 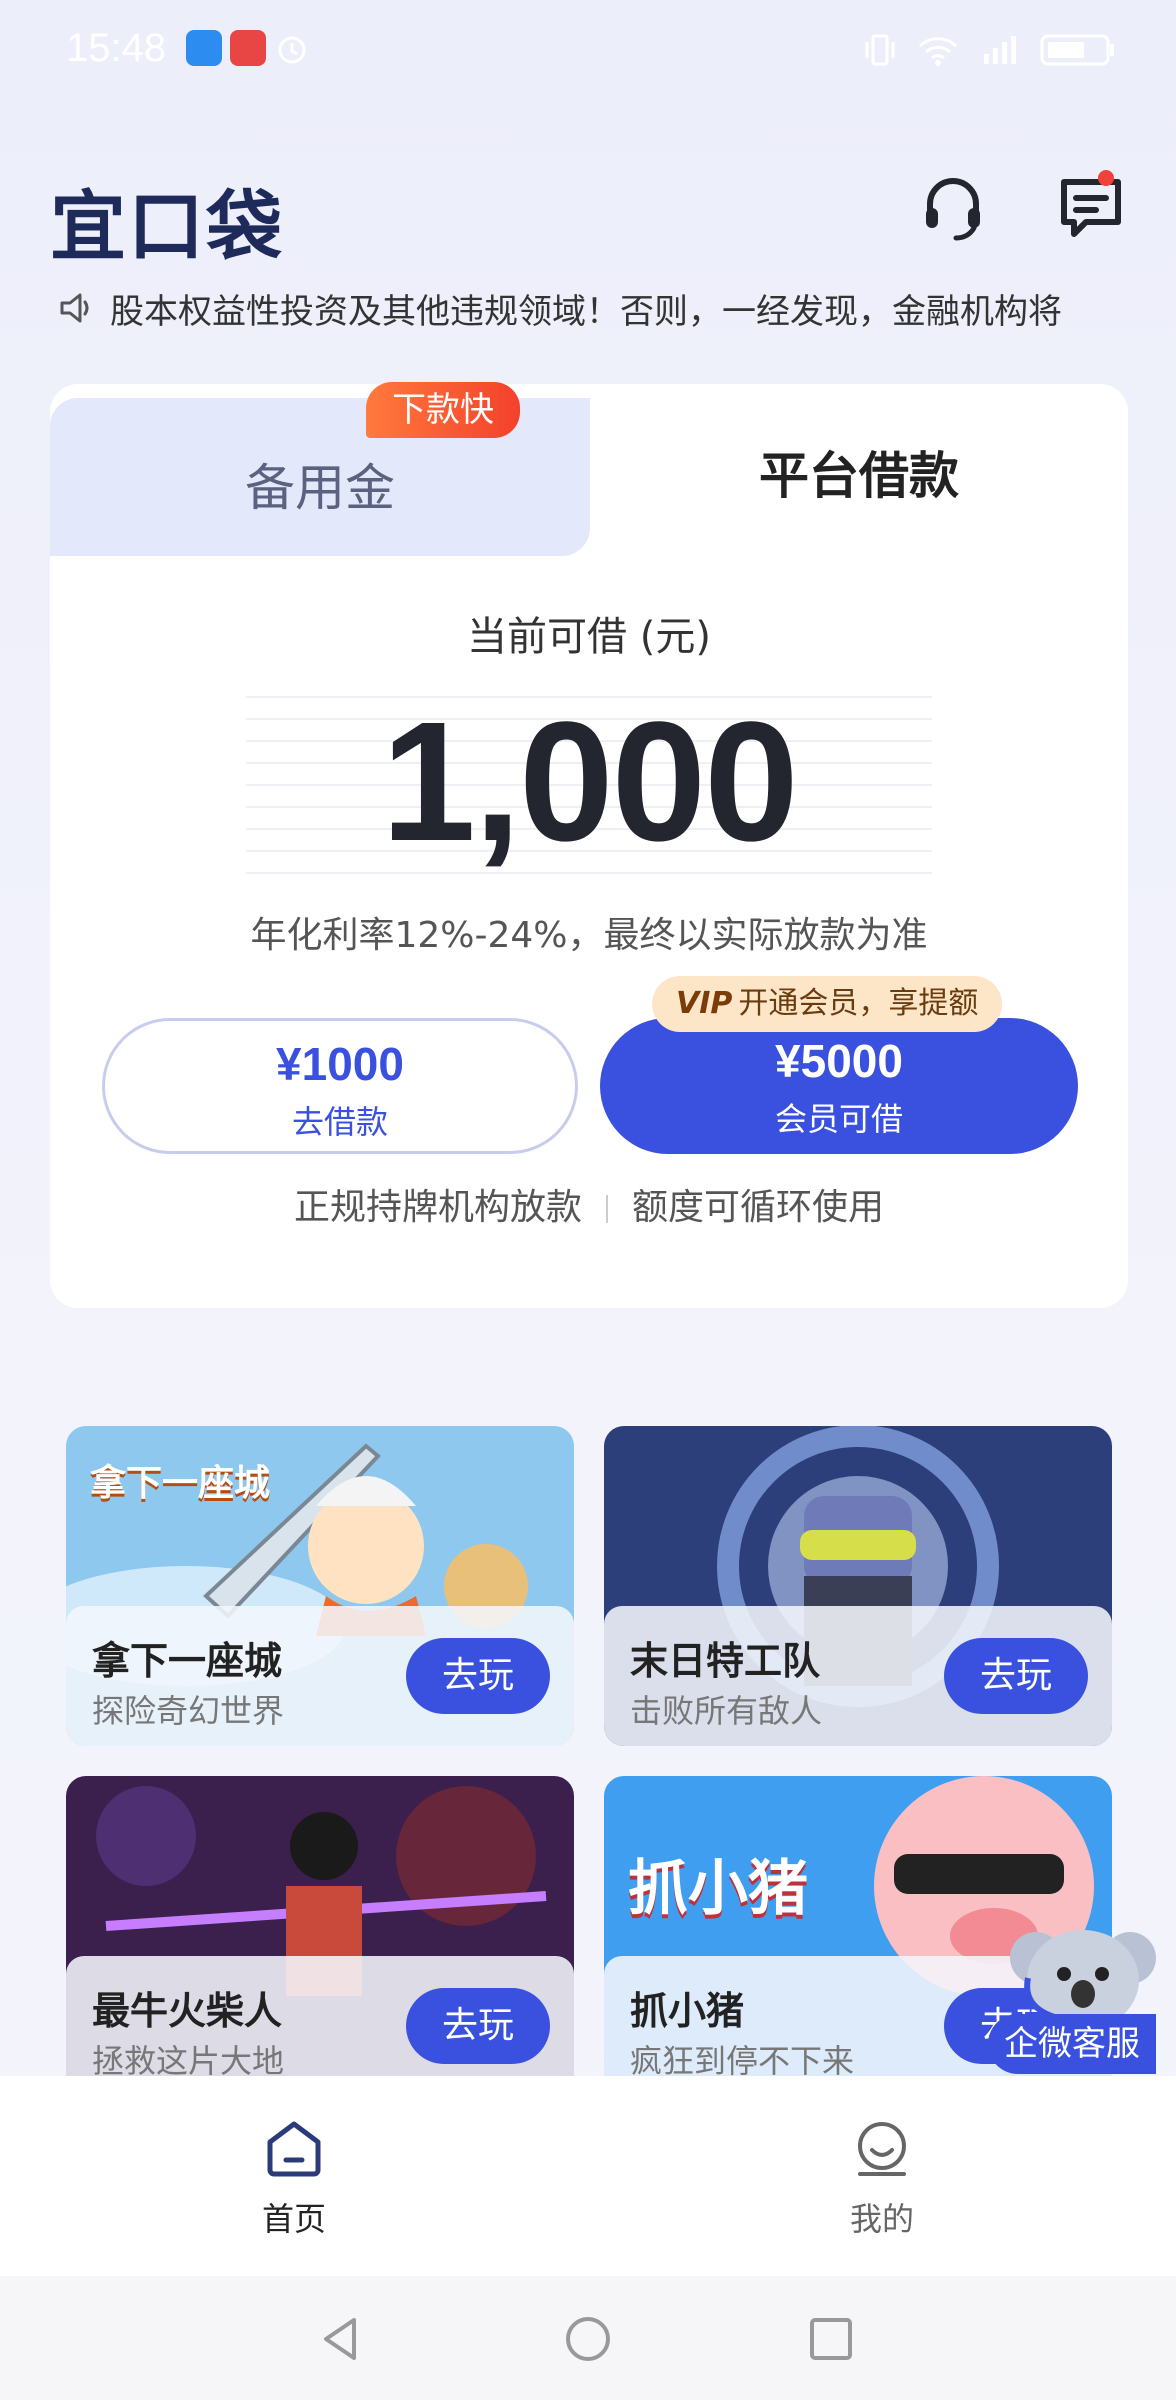 I want to click on message-icon, so click(x=1091, y=207).